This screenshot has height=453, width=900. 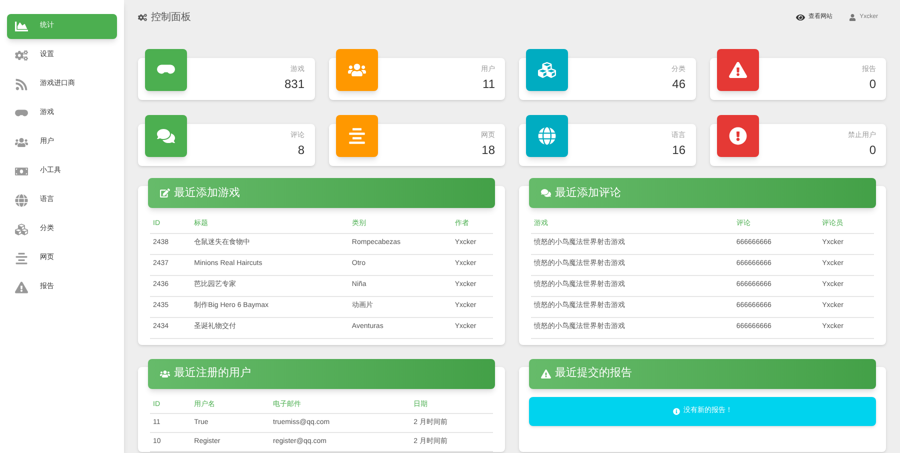 What do you see at coordinates (679, 85) in the screenshot?
I see `stat-value: 46` at bounding box center [679, 85].